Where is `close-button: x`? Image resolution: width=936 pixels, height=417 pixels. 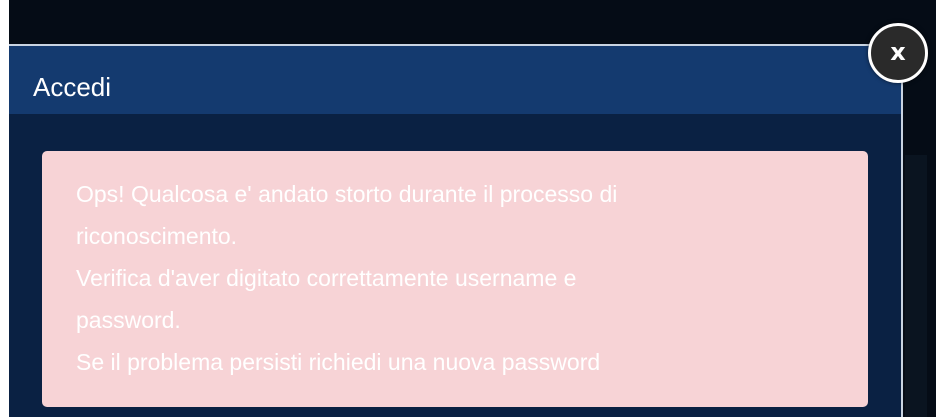 close-button: x is located at coordinates (898, 53).